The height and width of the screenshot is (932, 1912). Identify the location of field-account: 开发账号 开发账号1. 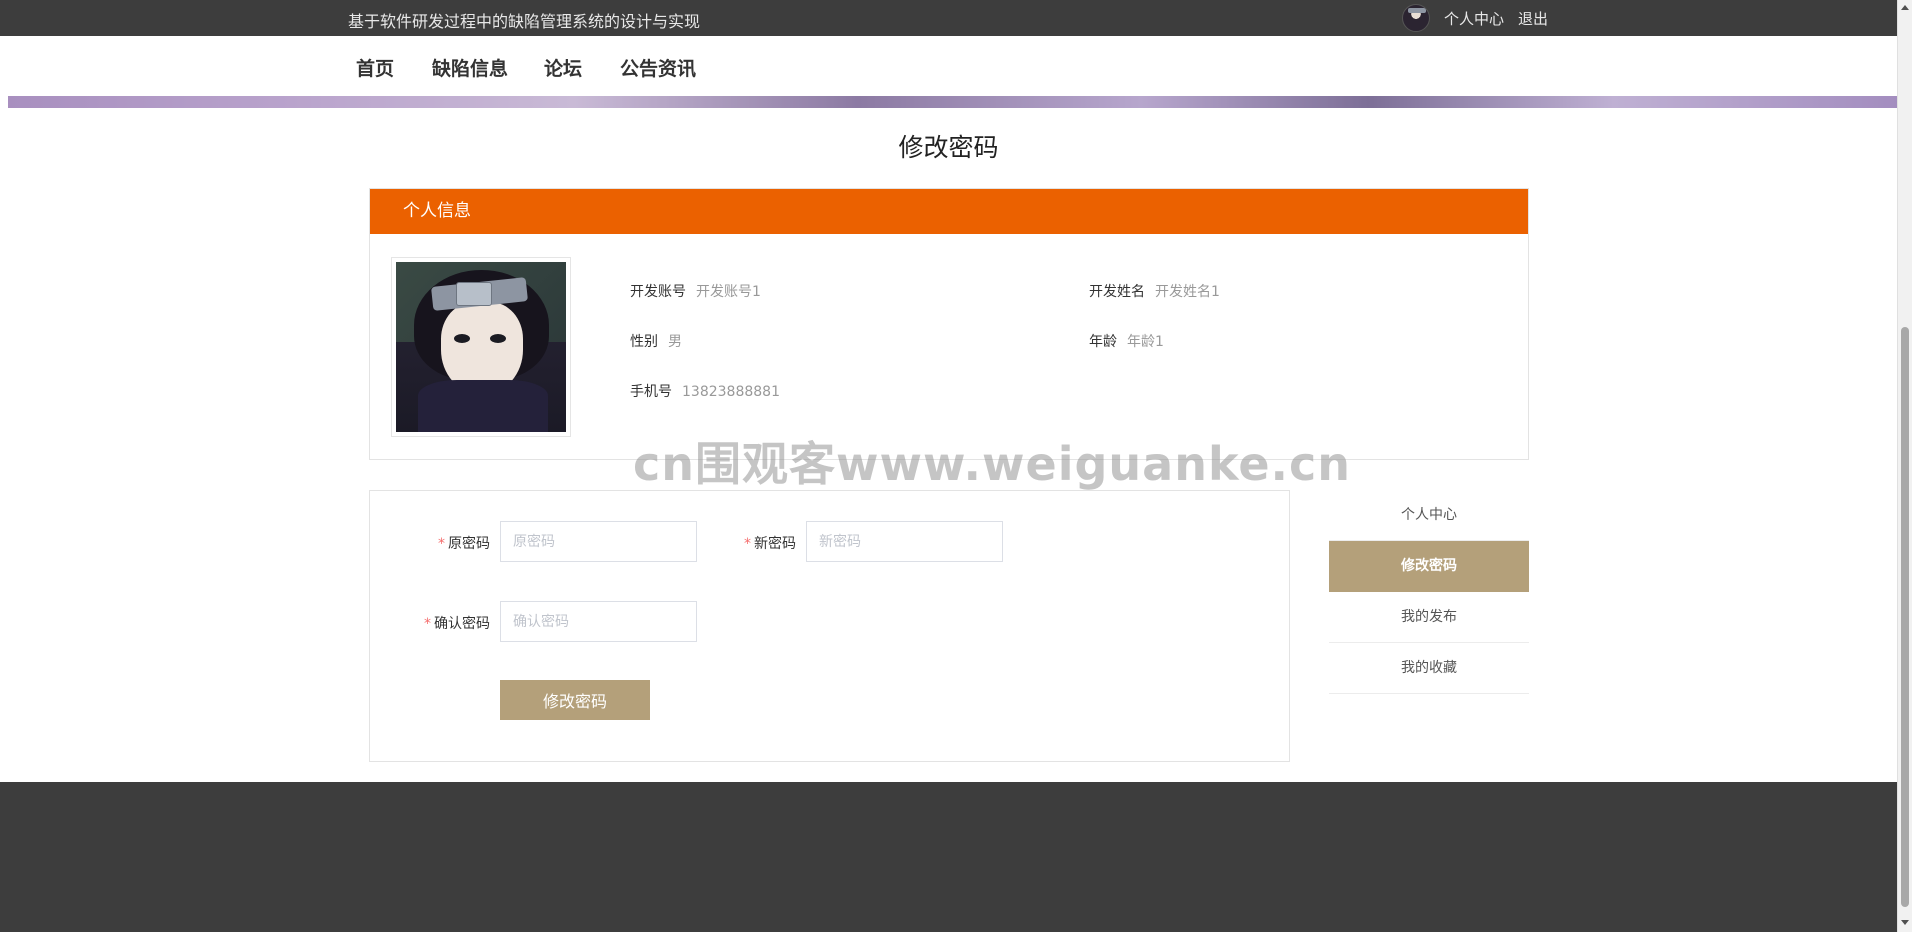
(695, 291).